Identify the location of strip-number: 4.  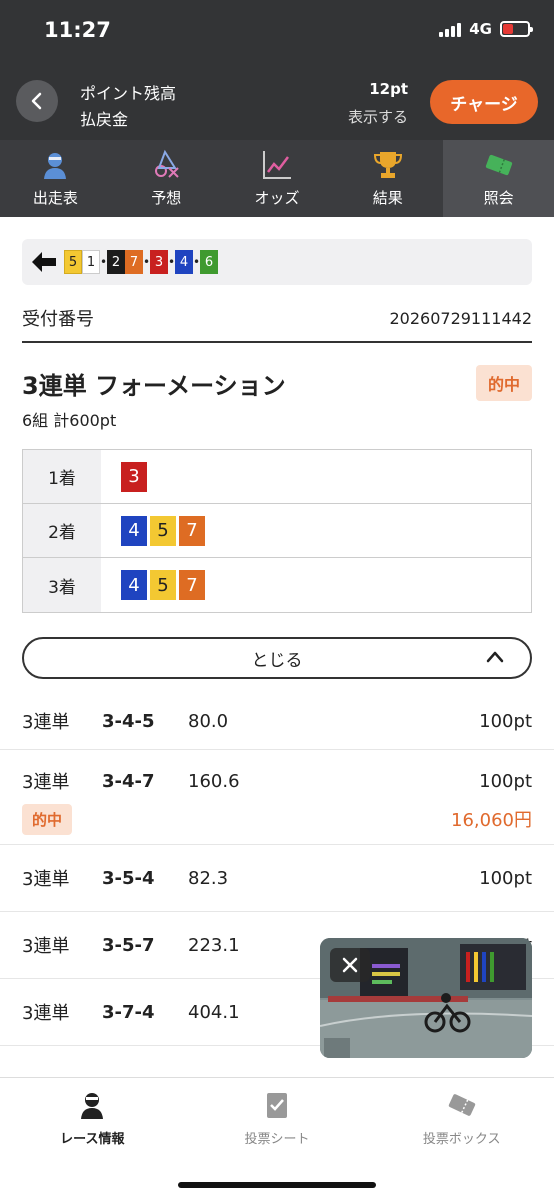
(184, 262).